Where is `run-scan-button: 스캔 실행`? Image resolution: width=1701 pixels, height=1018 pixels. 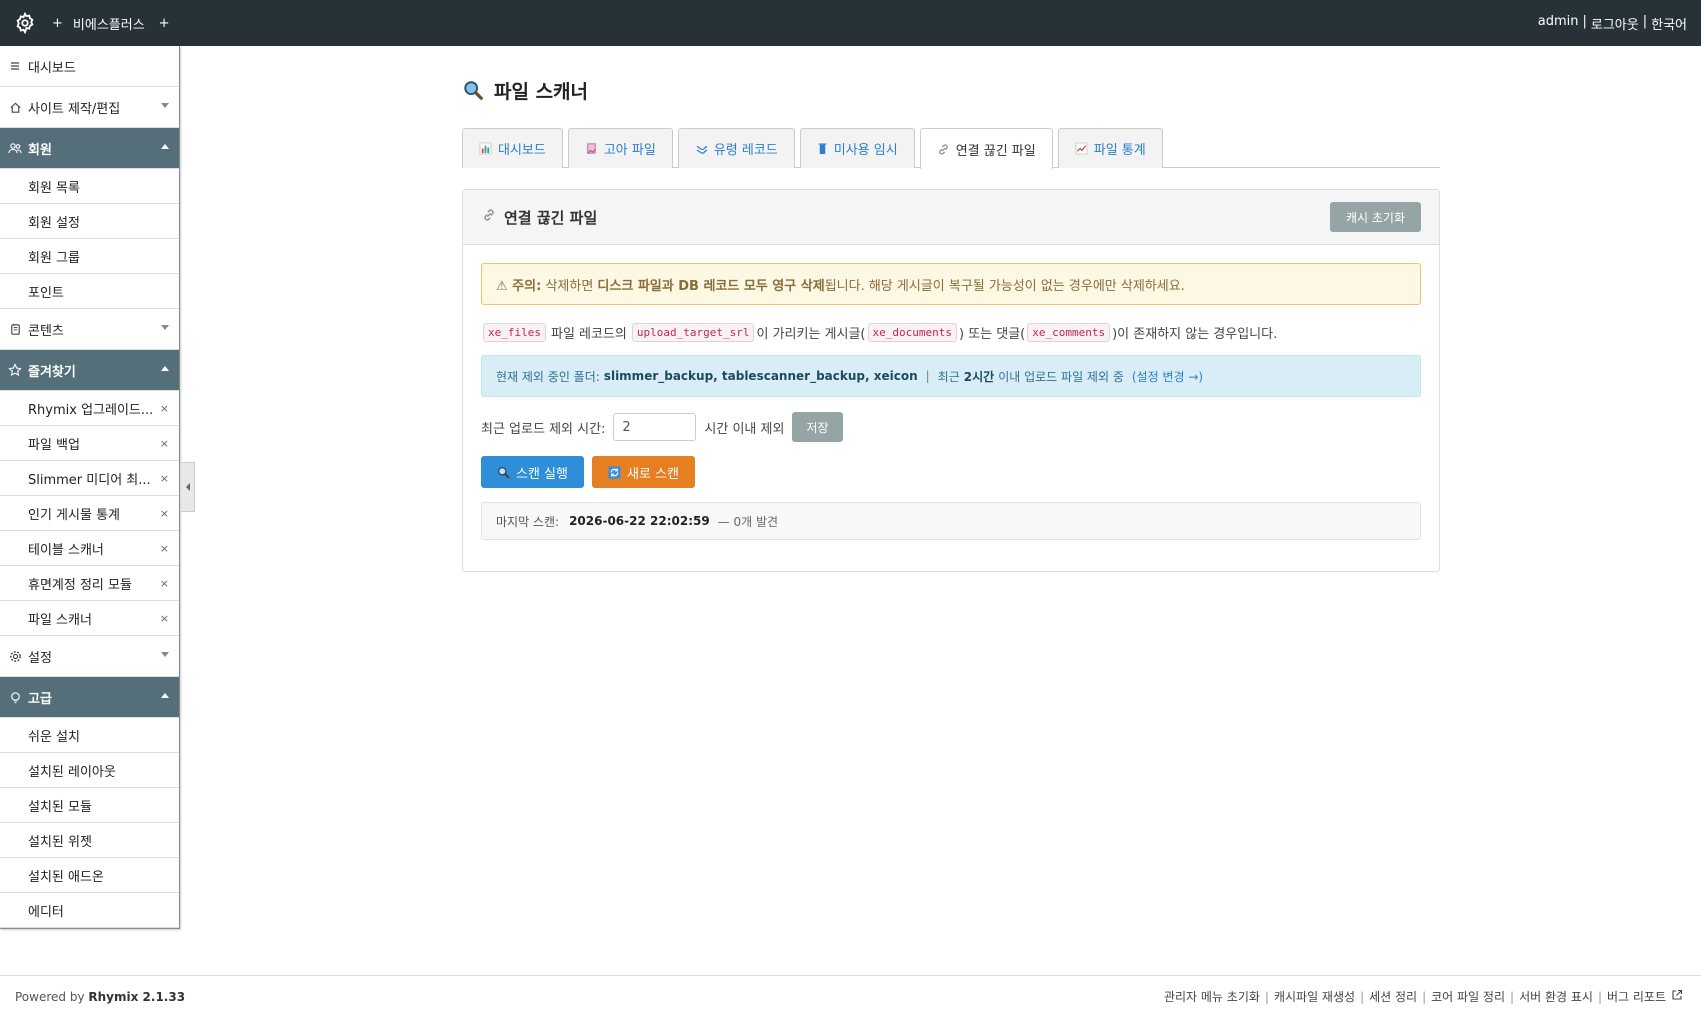
run-scan-button: 스캔 실행 is located at coordinates (532, 472).